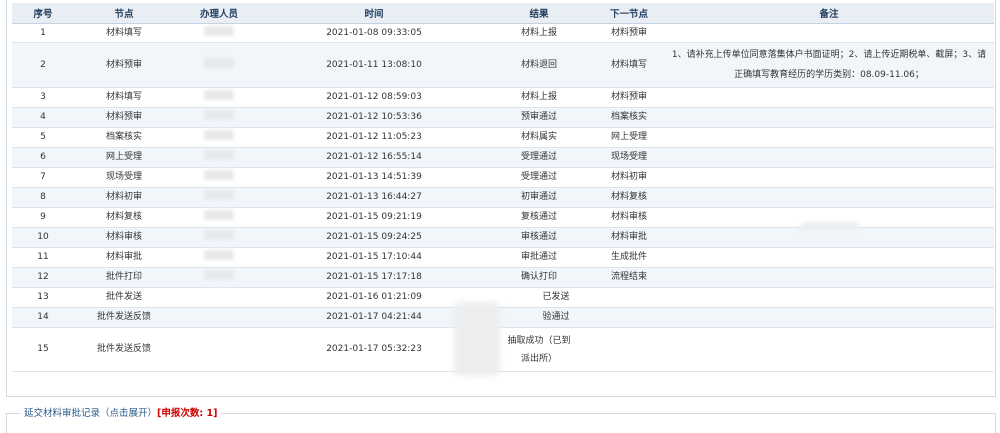 The height and width of the screenshot is (433, 1000). I want to click on table-row: 8 材料初审 2021-01-13 16:44:27 初审通过 材料复核, so click(503, 197).